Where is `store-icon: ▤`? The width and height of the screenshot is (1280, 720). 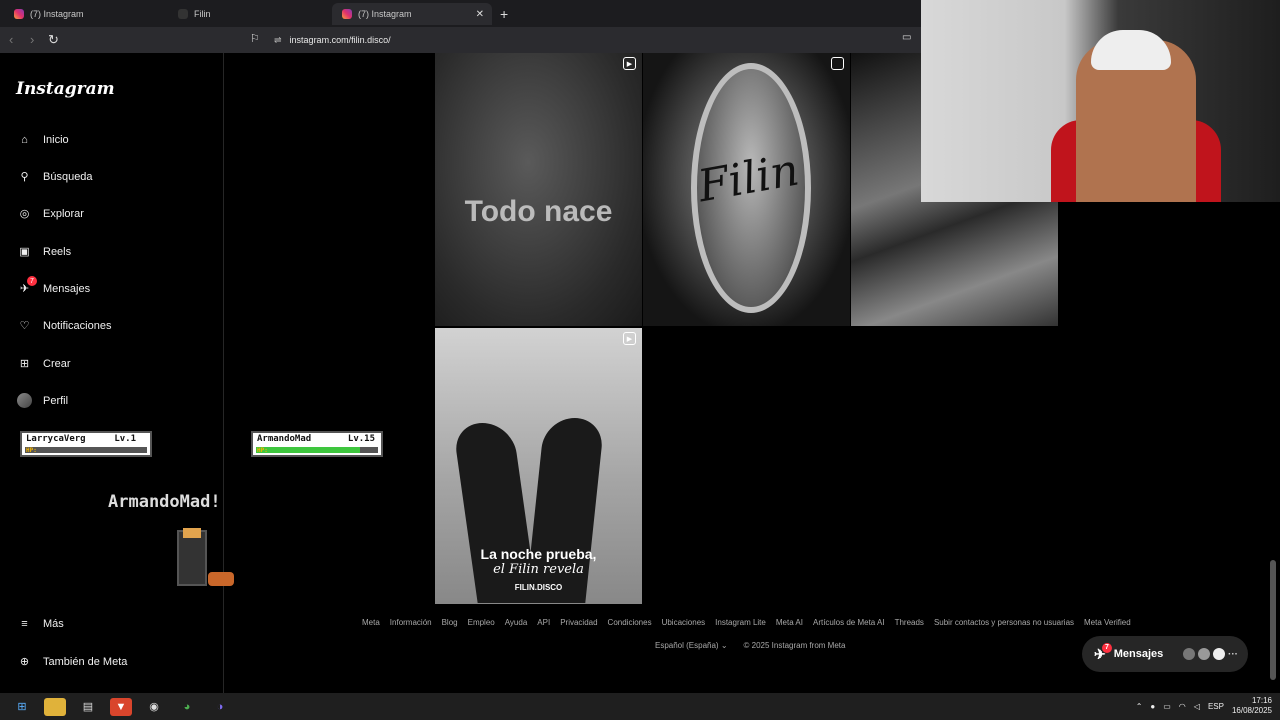 store-icon: ▤ is located at coordinates (88, 707).